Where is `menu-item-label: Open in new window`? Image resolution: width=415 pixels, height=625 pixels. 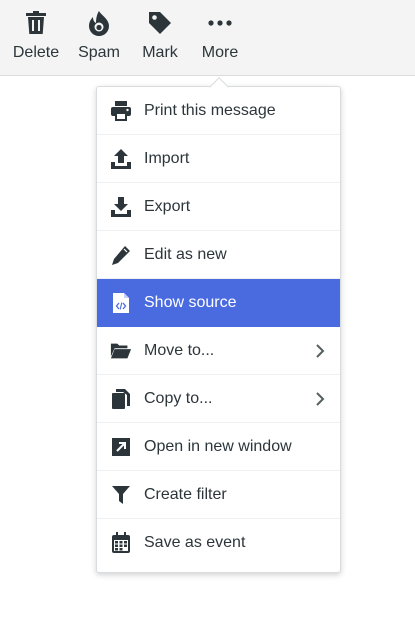 menu-item-label: Open in new window is located at coordinates (218, 446).